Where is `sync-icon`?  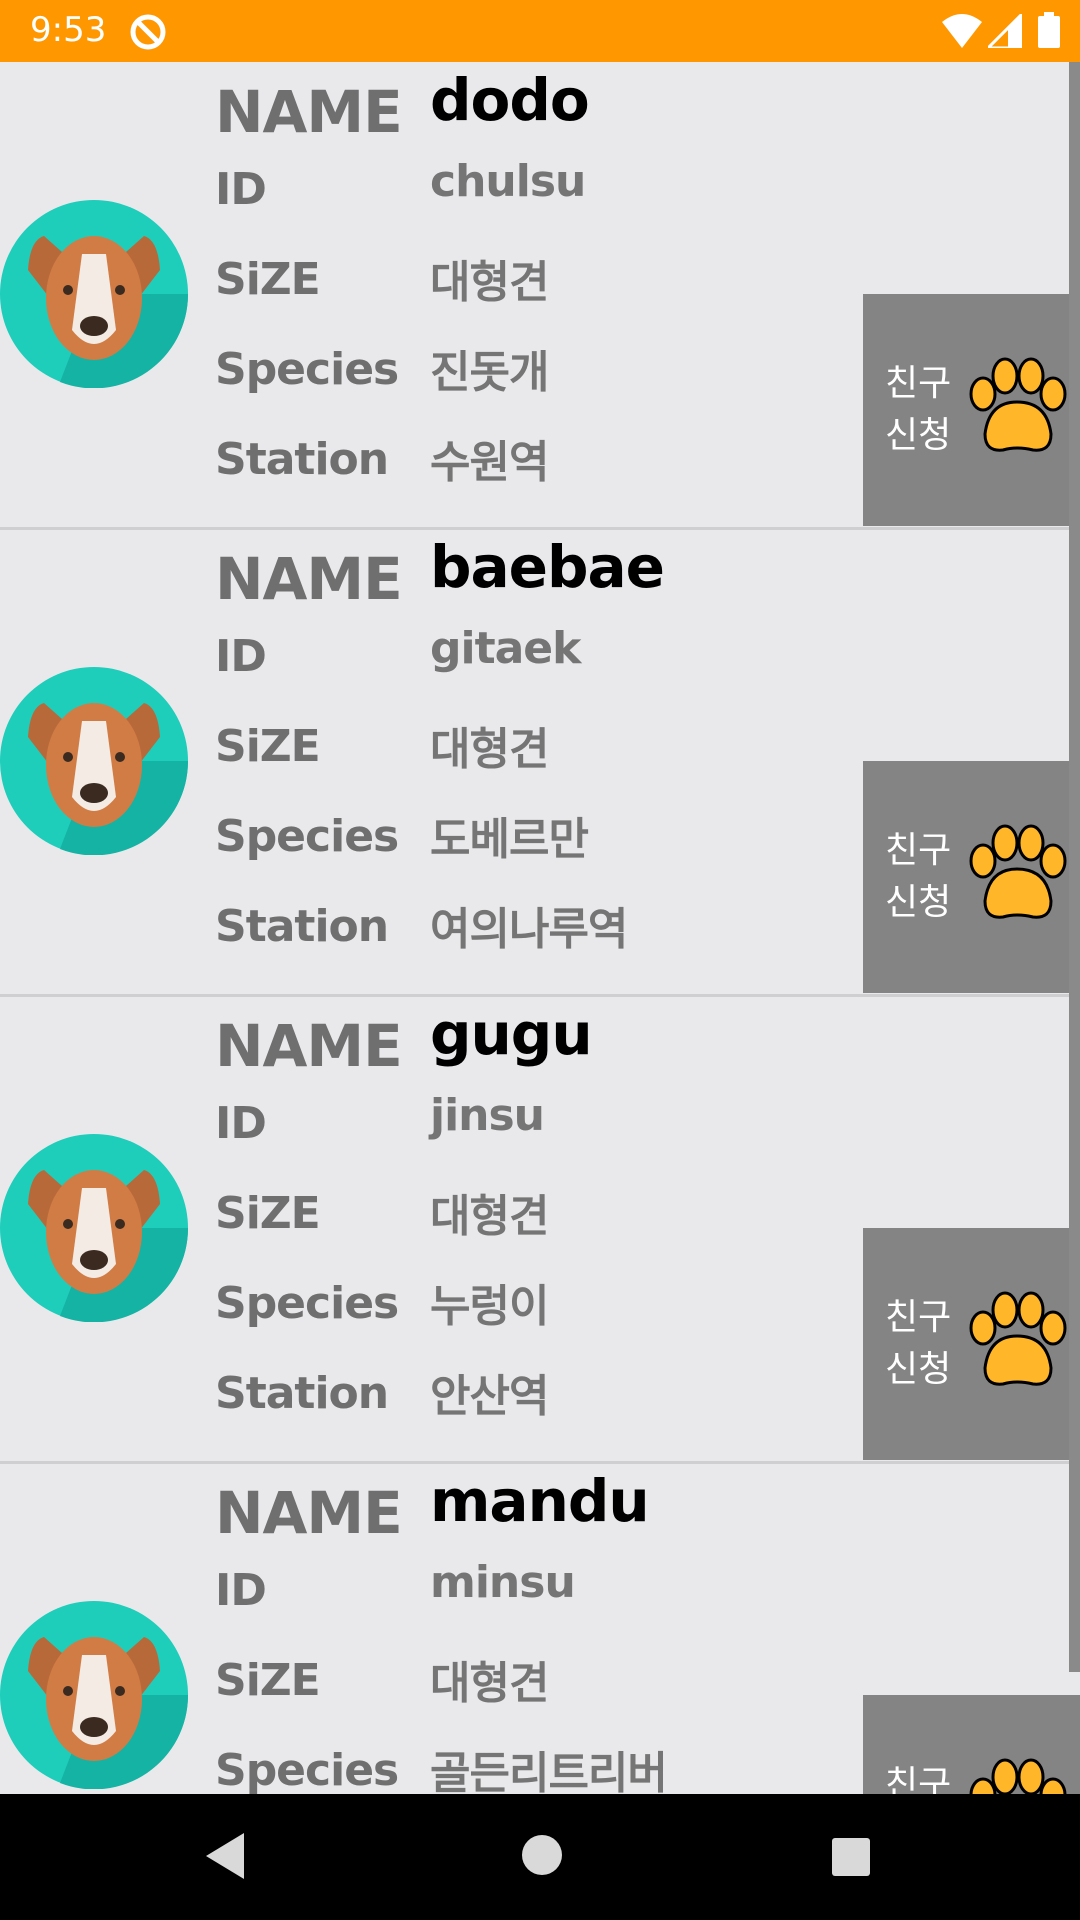 sync-icon is located at coordinates (148, 32).